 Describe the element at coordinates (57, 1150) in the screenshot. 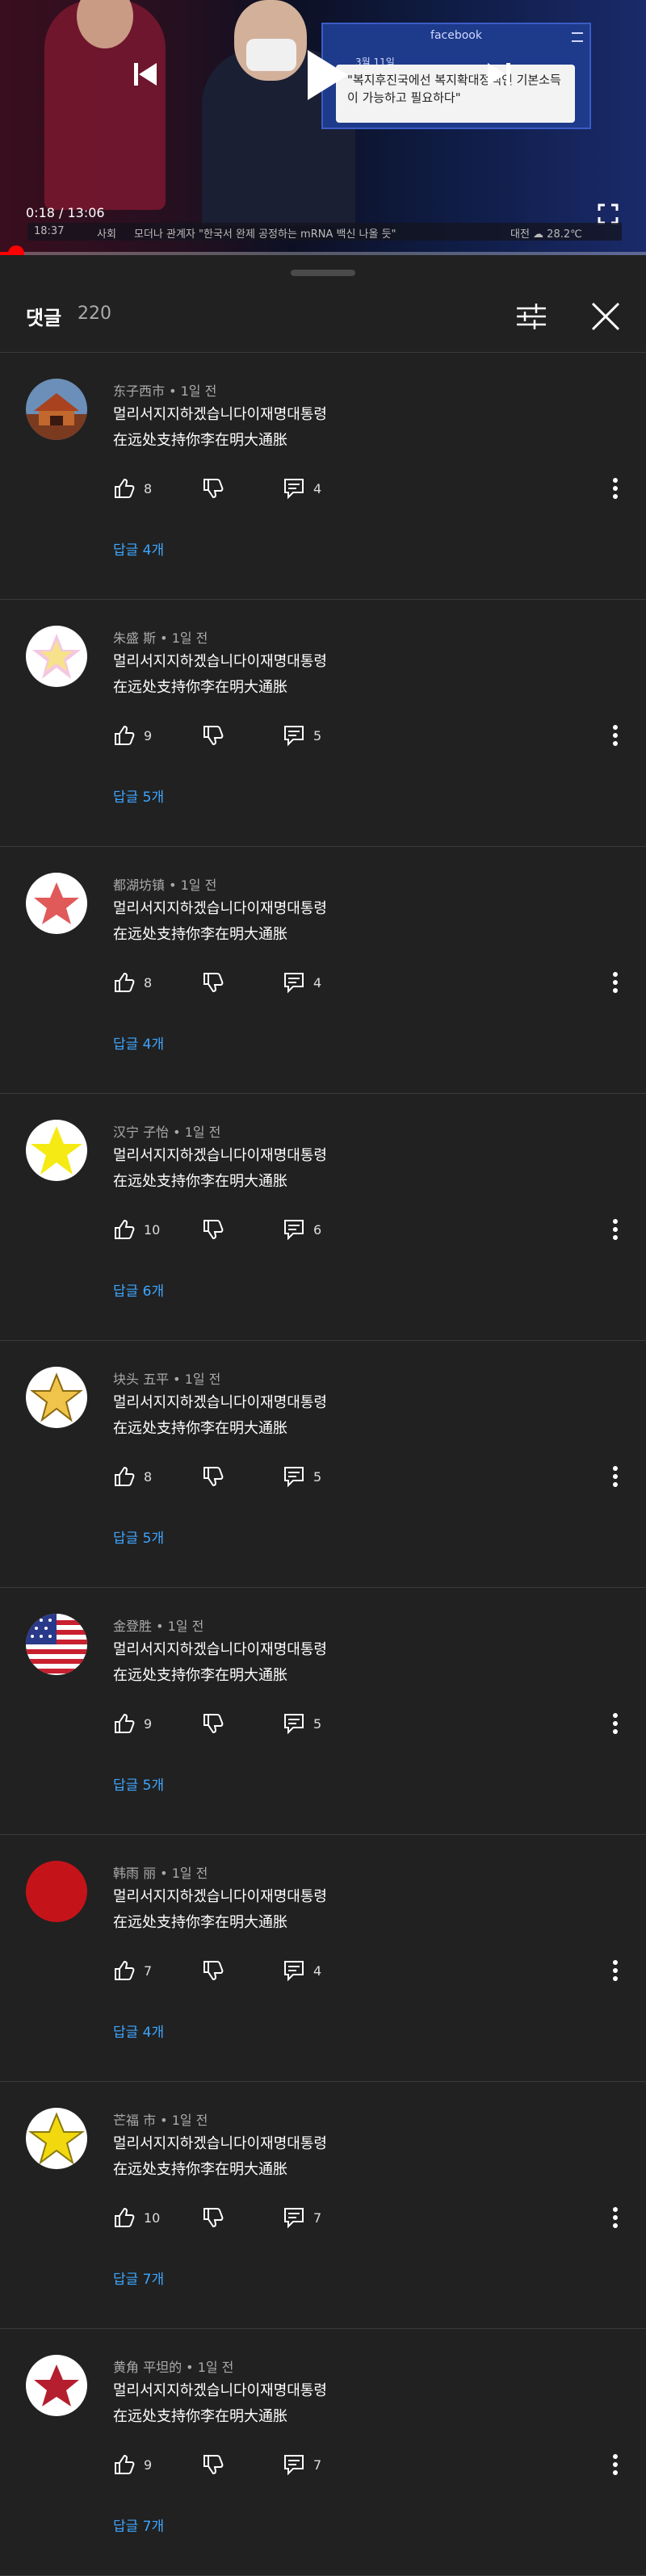

I see `avatar-yellow-star` at that location.